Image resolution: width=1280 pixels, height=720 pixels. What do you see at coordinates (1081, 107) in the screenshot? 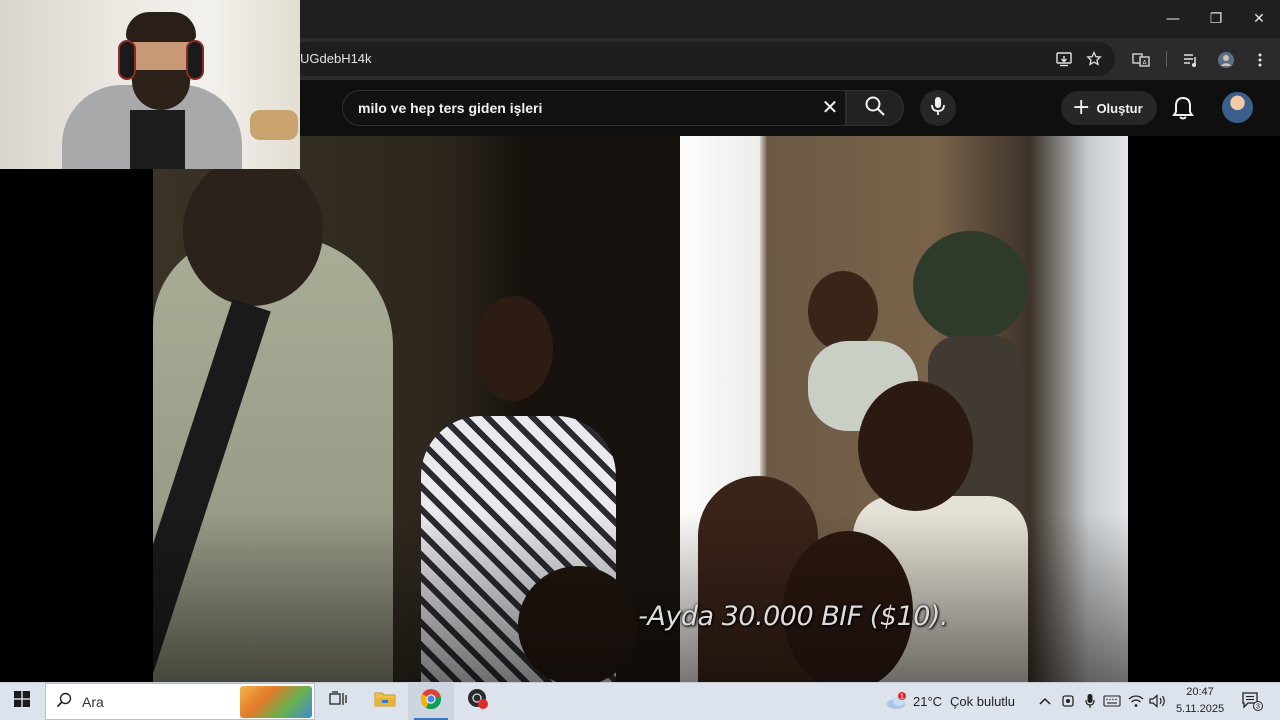
I see `plus-icon: +` at bounding box center [1081, 107].